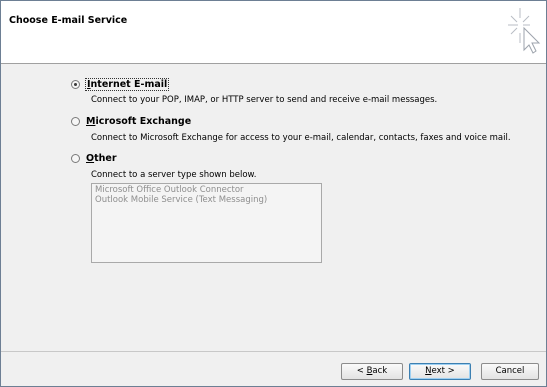 This screenshot has height=387, width=547. Describe the element at coordinates (174, 175) in the screenshot. I see `other-description: Connect to a server type shown below.` at that location.